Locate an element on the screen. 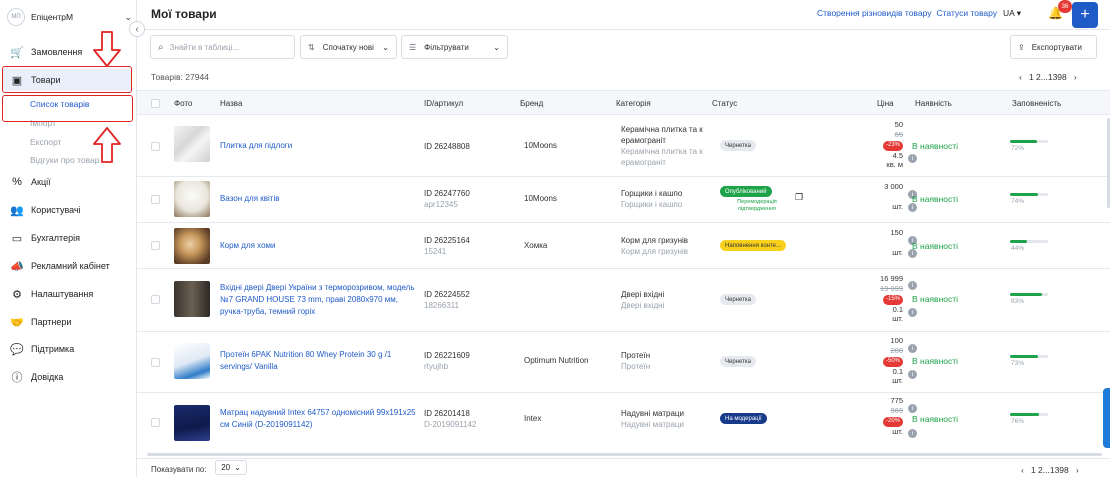 The height and width of the screenshot is (477, 1110). col-id: ID/артикул is located at coordinates (443, 103).